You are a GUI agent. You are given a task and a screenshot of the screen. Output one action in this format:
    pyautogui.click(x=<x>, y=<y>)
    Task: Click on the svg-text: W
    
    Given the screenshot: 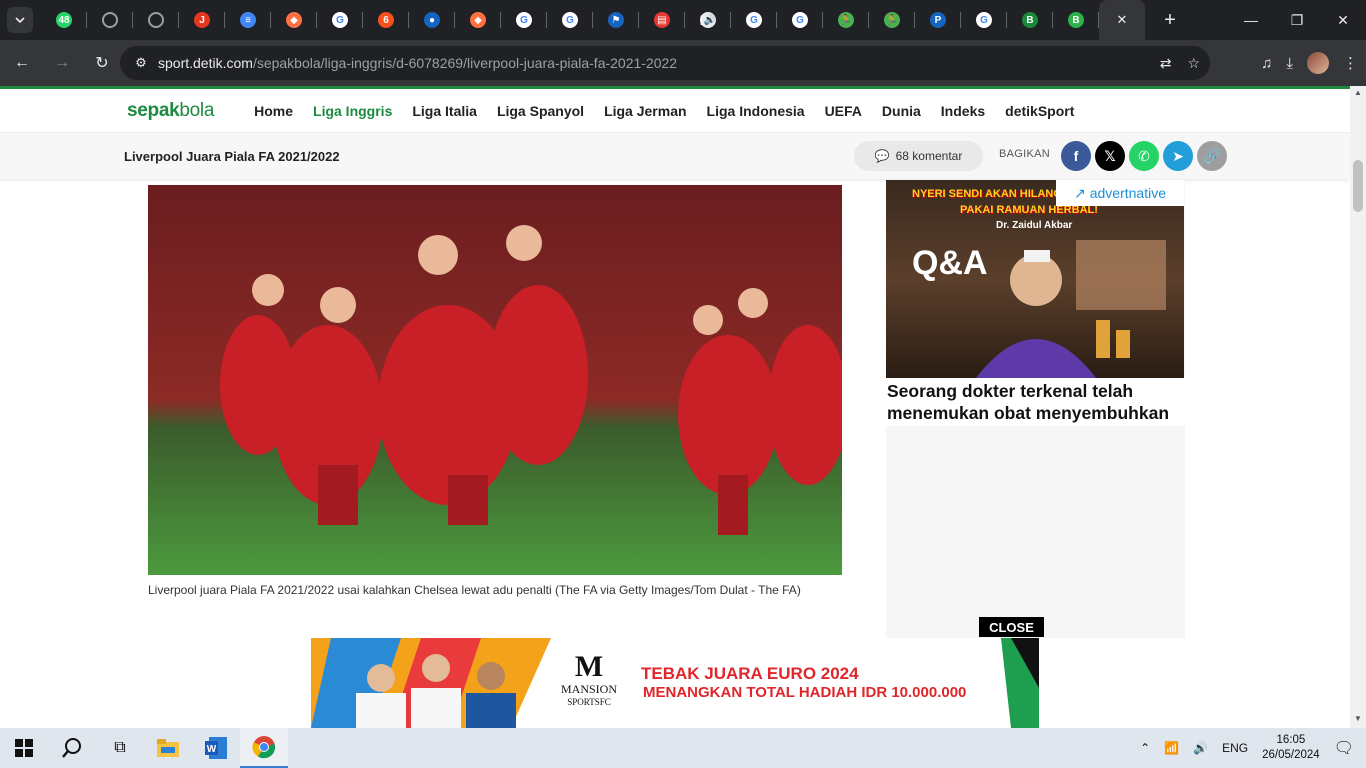 What is the action you would take?
    pyautogui.click(x=212, y=749)
    